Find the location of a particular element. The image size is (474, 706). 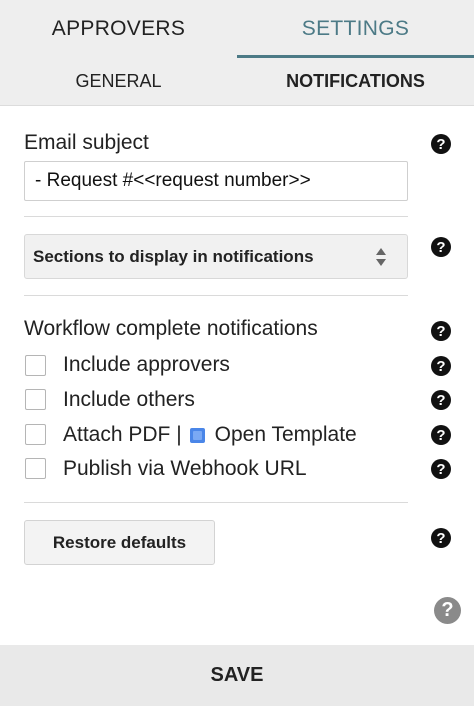

attach-pdf-help-icon: ? is located at coordinates (441, 435).